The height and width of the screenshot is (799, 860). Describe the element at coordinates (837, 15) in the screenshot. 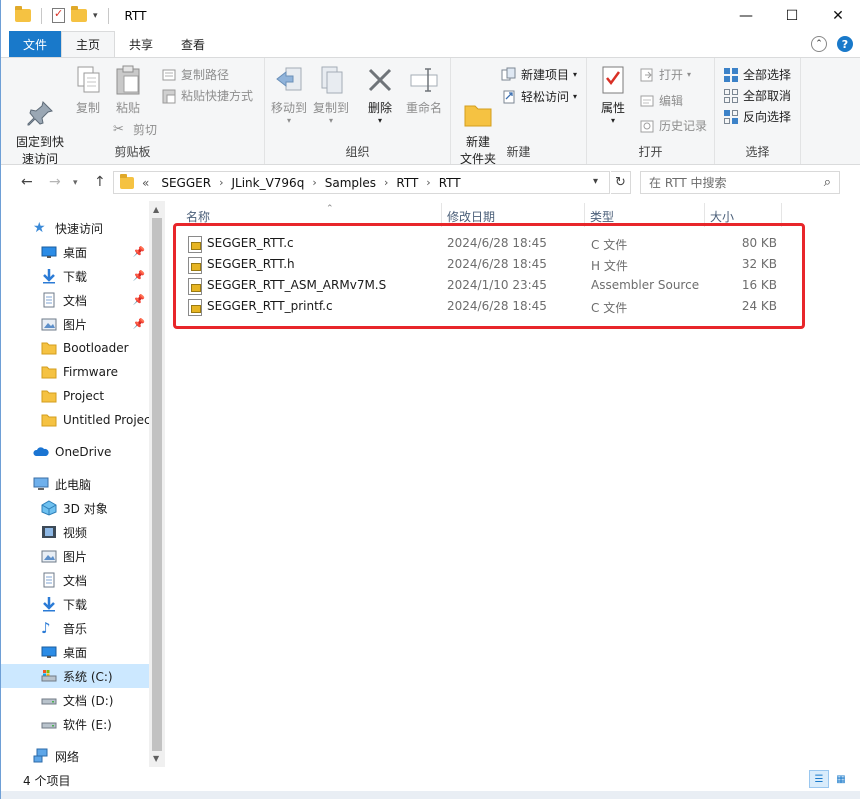

I see `close-button: ✕` at that location.